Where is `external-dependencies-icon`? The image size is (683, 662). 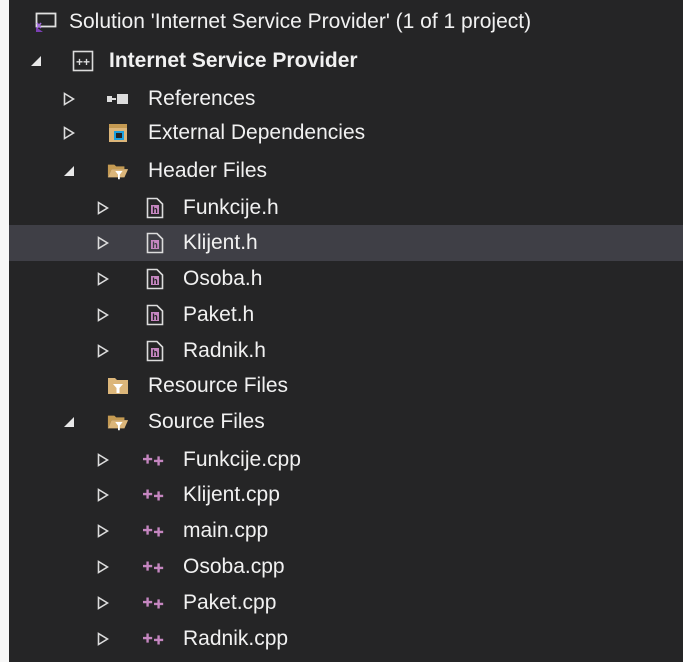 external-dependencies-icon is located at coordinates (118, 133).